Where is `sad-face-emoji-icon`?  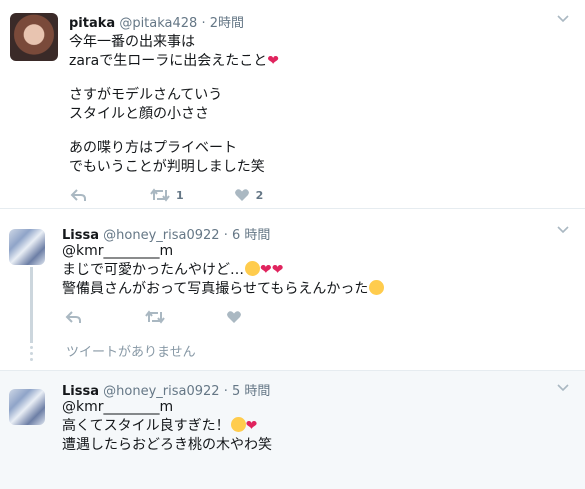 sad-face-emoji-icon is located at coordinates (377, 287).